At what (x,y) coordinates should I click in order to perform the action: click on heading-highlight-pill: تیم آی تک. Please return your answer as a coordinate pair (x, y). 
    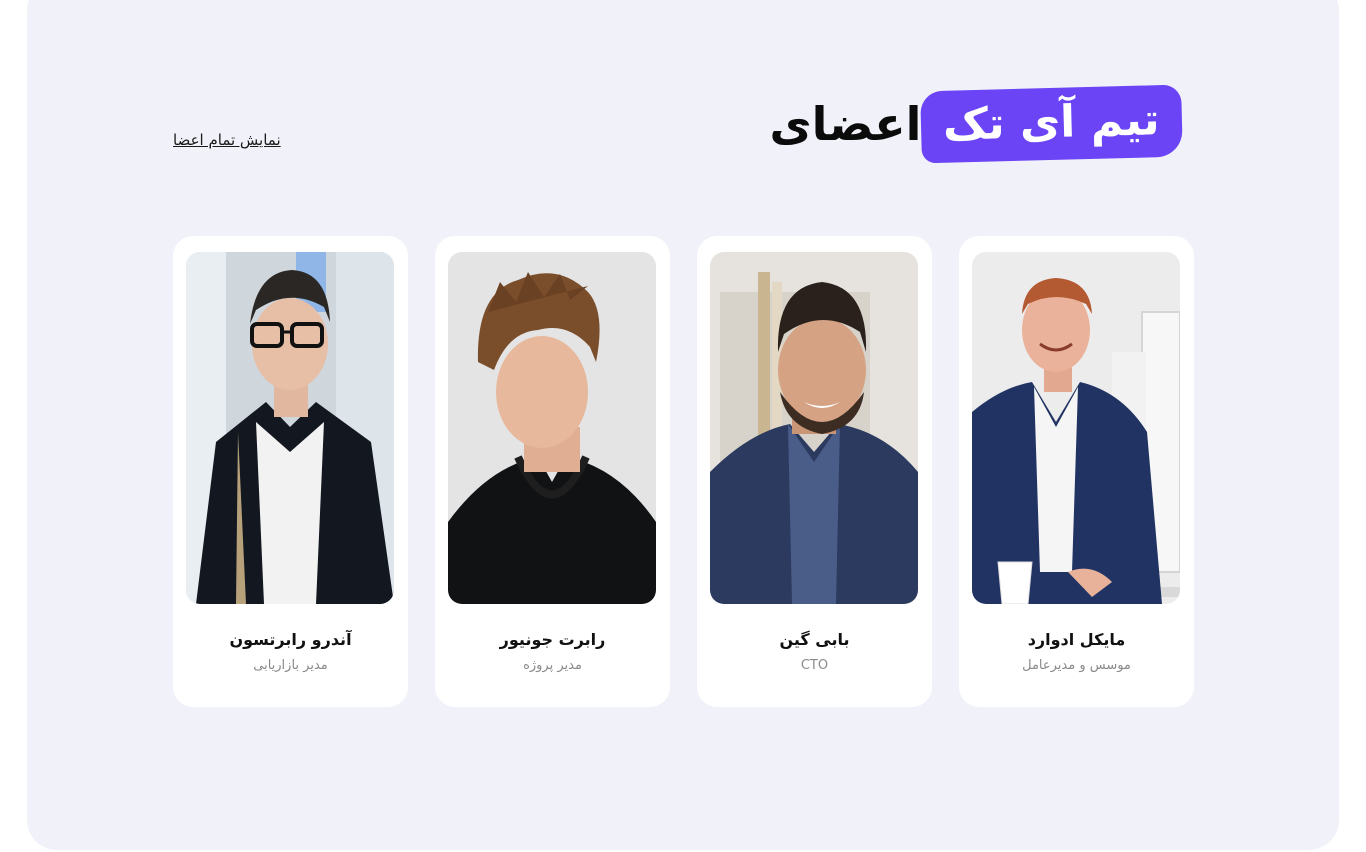
    Looking at the image, I should click on (1051, 124).